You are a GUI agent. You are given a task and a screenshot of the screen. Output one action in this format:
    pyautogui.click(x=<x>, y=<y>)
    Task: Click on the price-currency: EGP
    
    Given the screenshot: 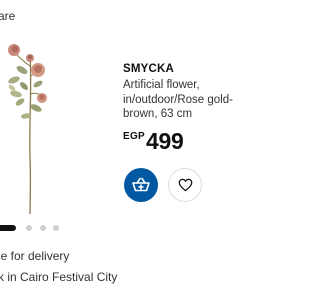 What is the action you would take?
    pyautogui.click(x=134, y=136)
    